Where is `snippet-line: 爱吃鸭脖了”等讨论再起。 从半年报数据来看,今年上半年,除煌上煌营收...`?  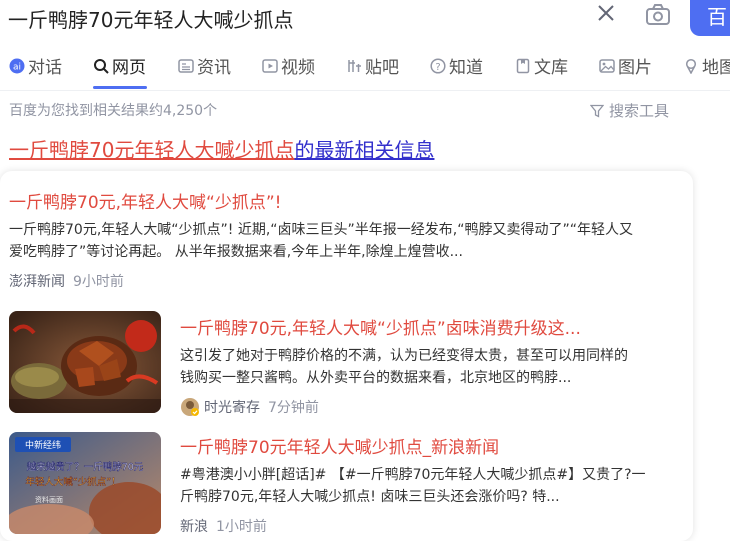 snippet-line: 爱吃鸭脖了”等讨论再起。 从半年报数据来看,今年上半年,除煌上煌营收... is located at coordinates (236, 252).